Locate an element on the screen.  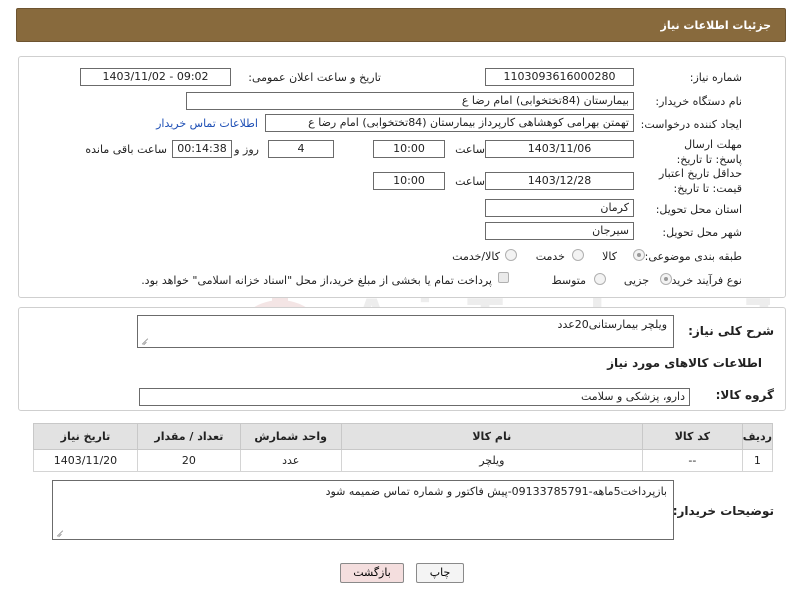
deadline-label: مهلت ارسال پاسخ: تا تاریخ: is located at coordinates (709, 152).